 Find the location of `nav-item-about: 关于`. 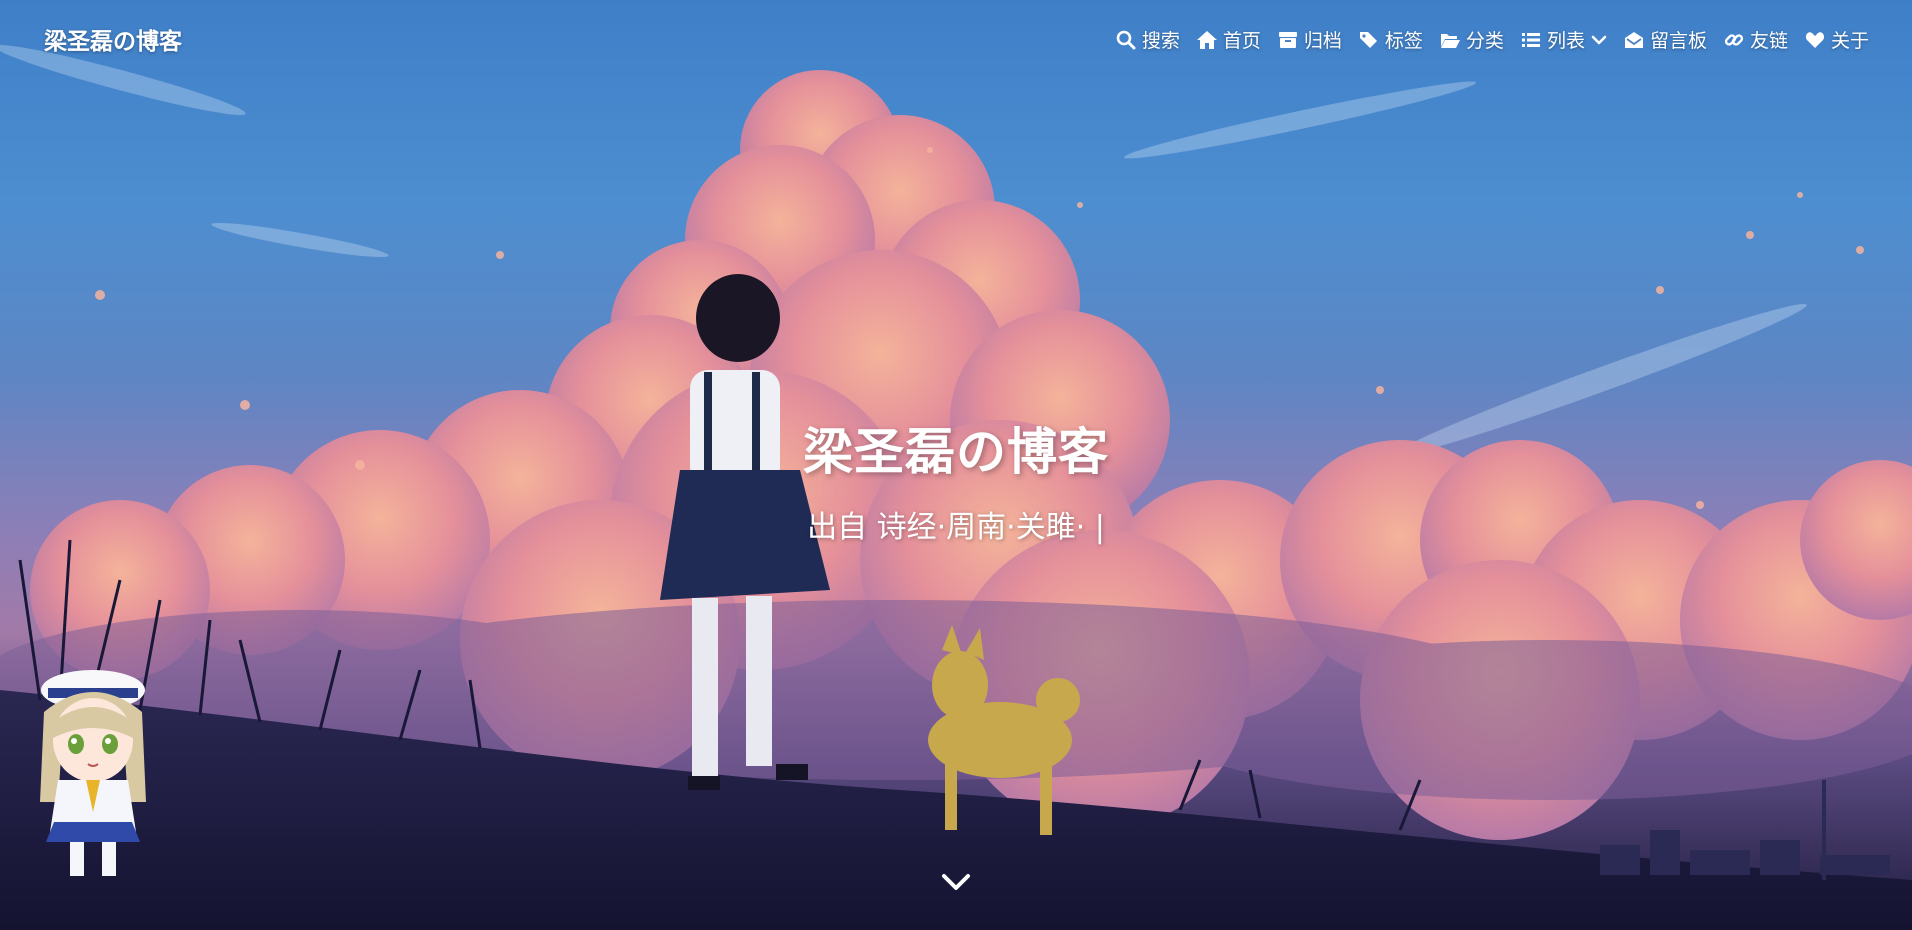

nav-item-about: 关于 is located at coordinates (1837, 39).